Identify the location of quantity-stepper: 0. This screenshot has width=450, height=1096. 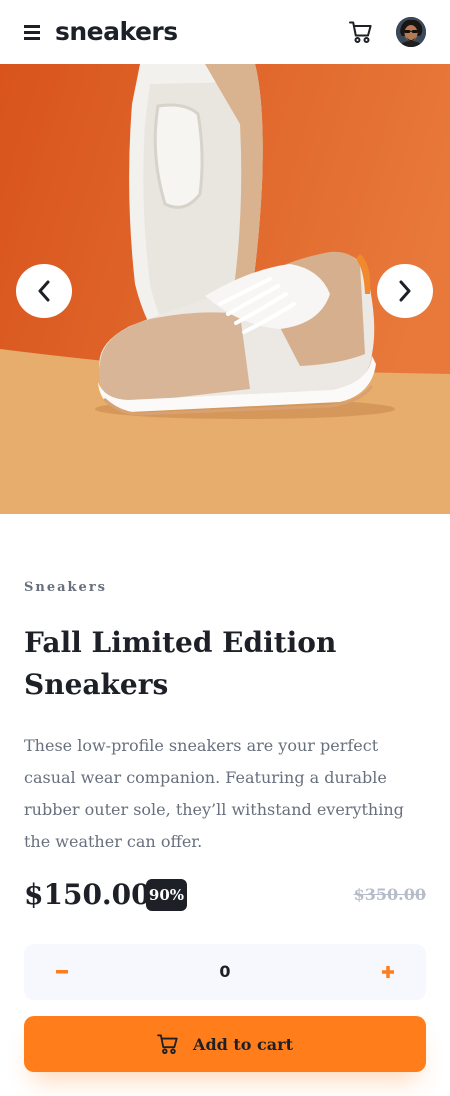
(225, 972).